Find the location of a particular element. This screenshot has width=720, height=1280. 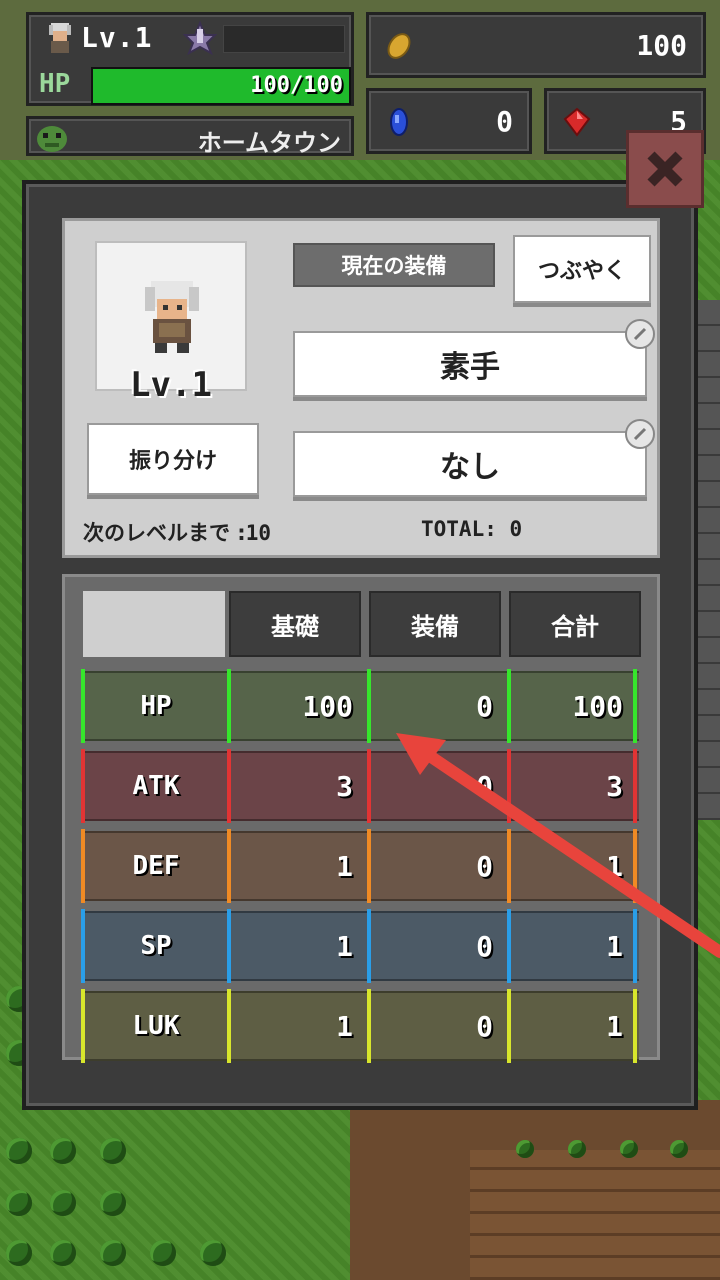

player-level: Lv.1 is located at coordinates (117, 37).